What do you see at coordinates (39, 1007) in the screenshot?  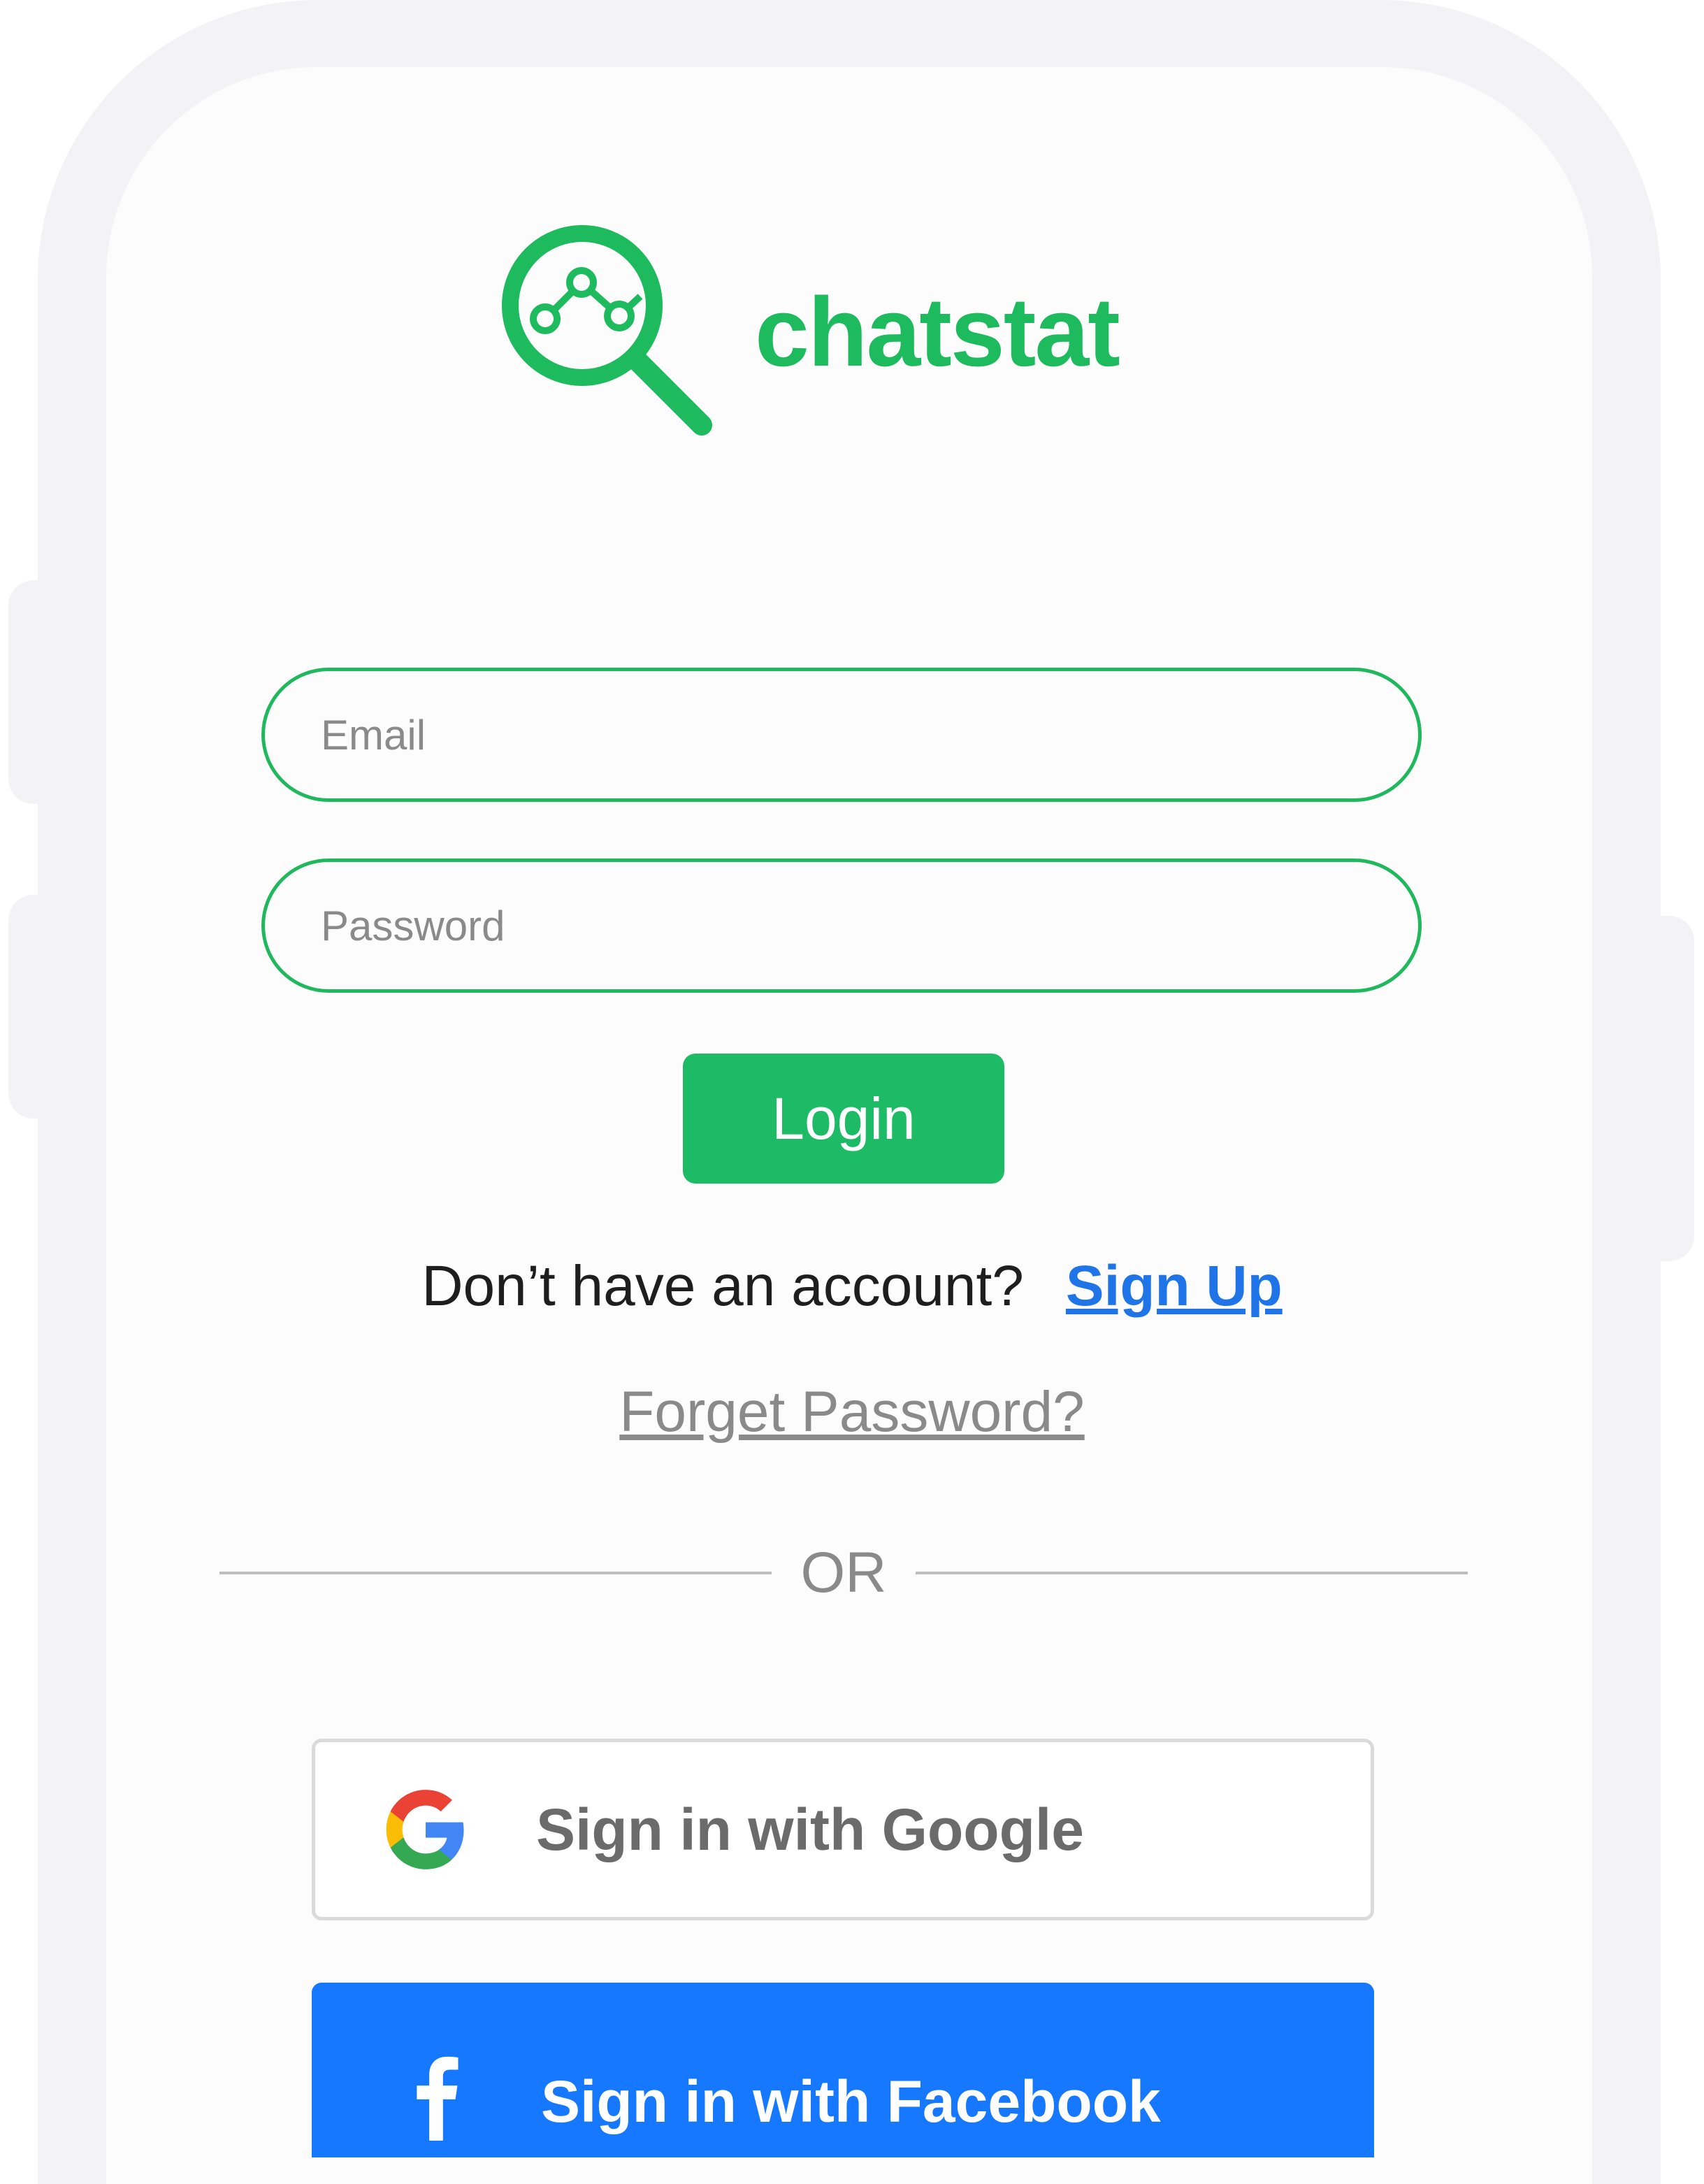 I see `volume-down-button` at bounding box center [39, 1007].